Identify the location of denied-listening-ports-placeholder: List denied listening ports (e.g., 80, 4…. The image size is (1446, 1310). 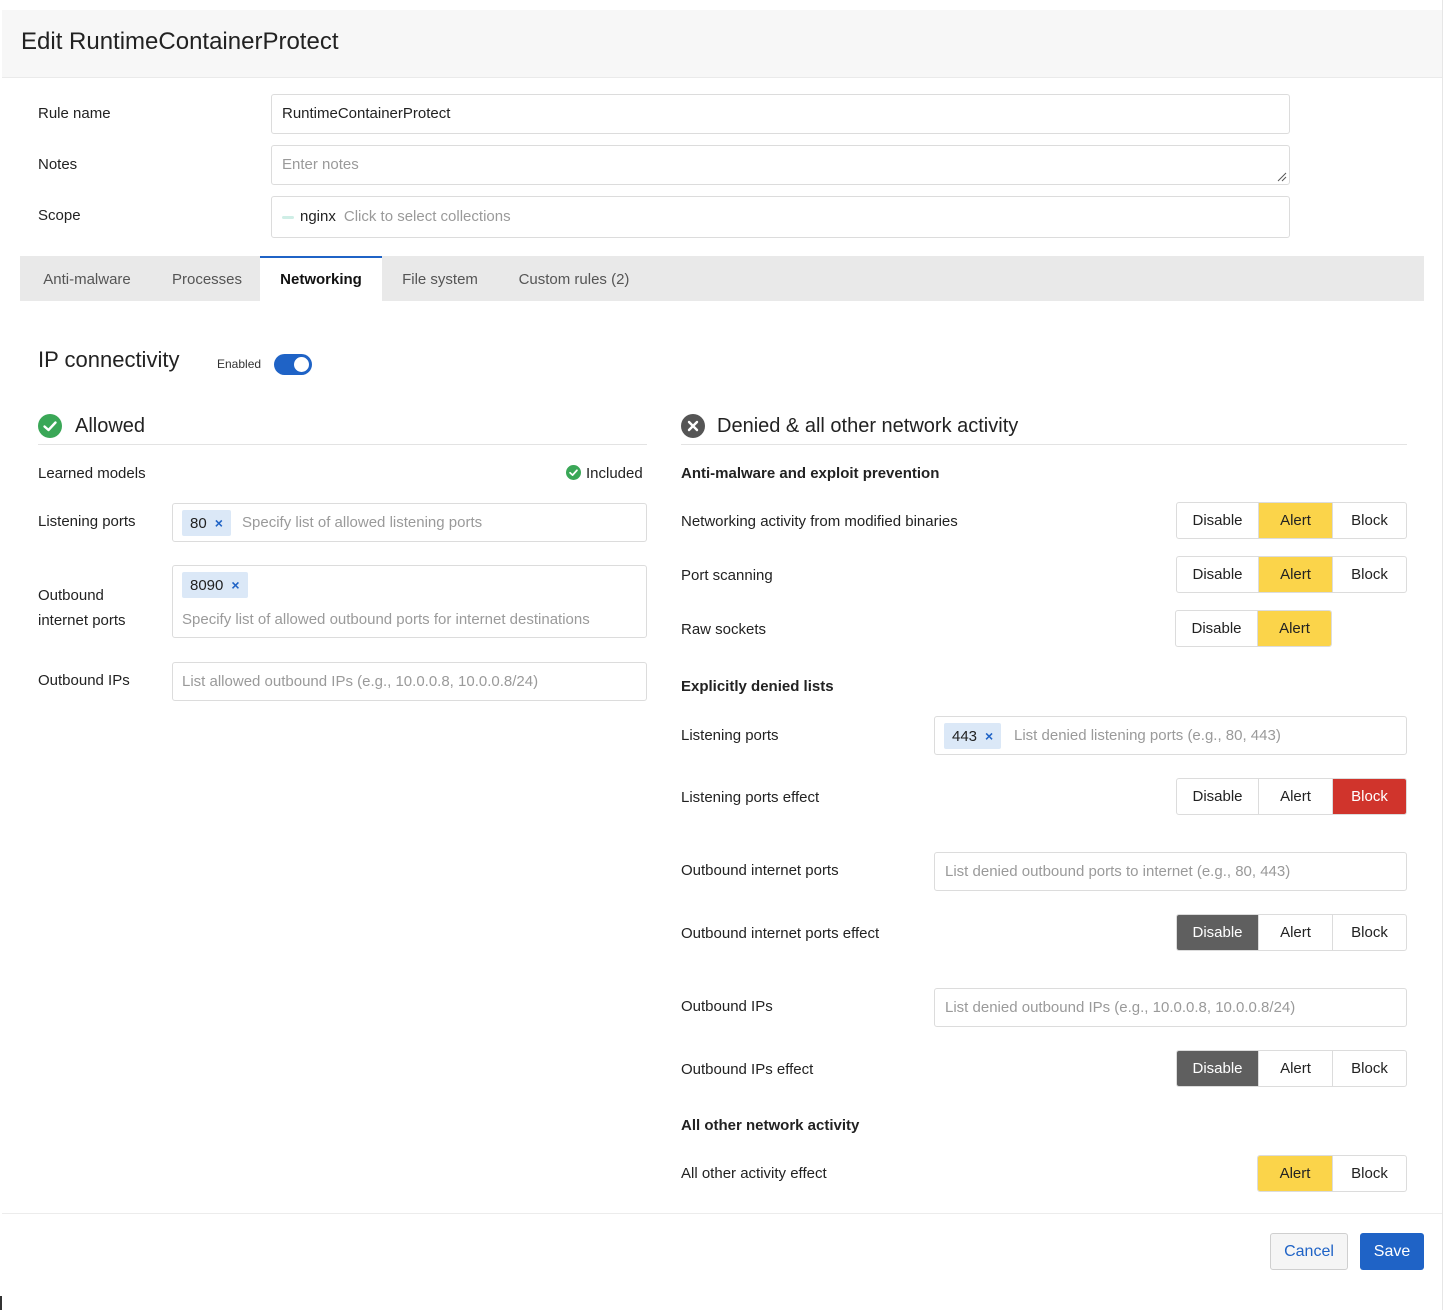
(1147, 735).